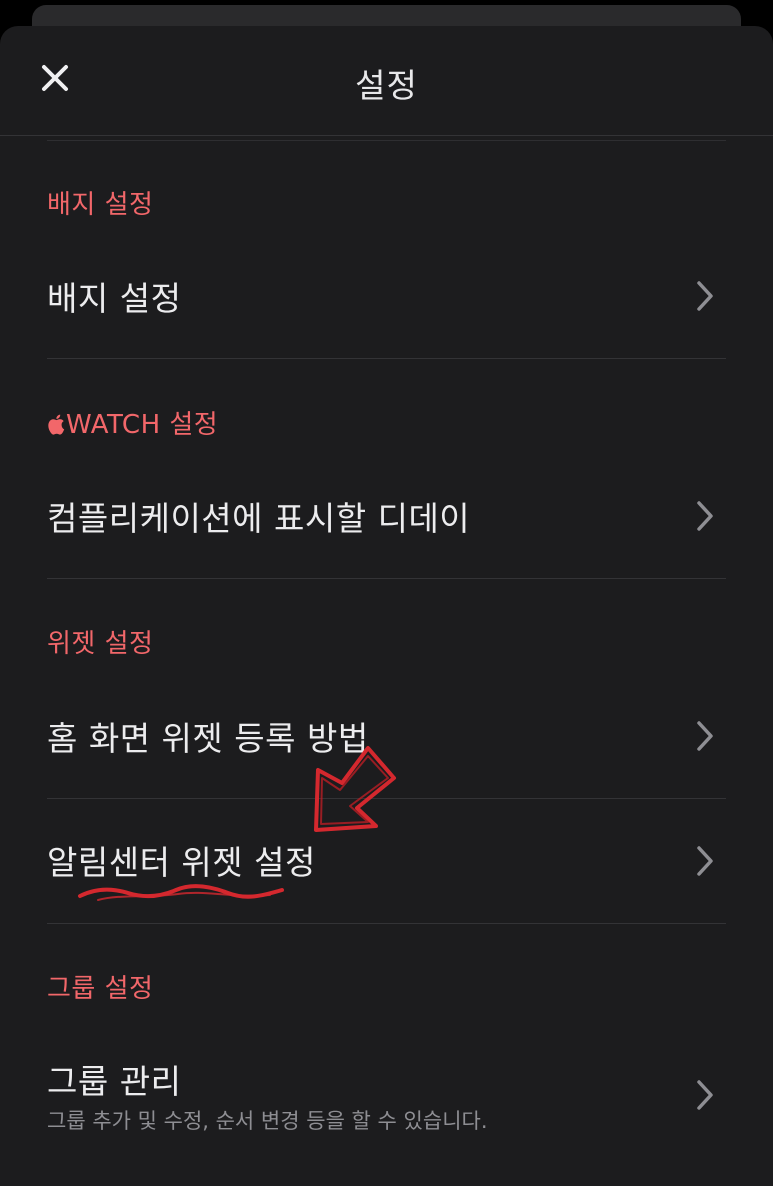  What do you see at coordinates (142, 425) in the screenshot?
I see `section-header-label: WATCH 설정` at bounding box center [142, 425].